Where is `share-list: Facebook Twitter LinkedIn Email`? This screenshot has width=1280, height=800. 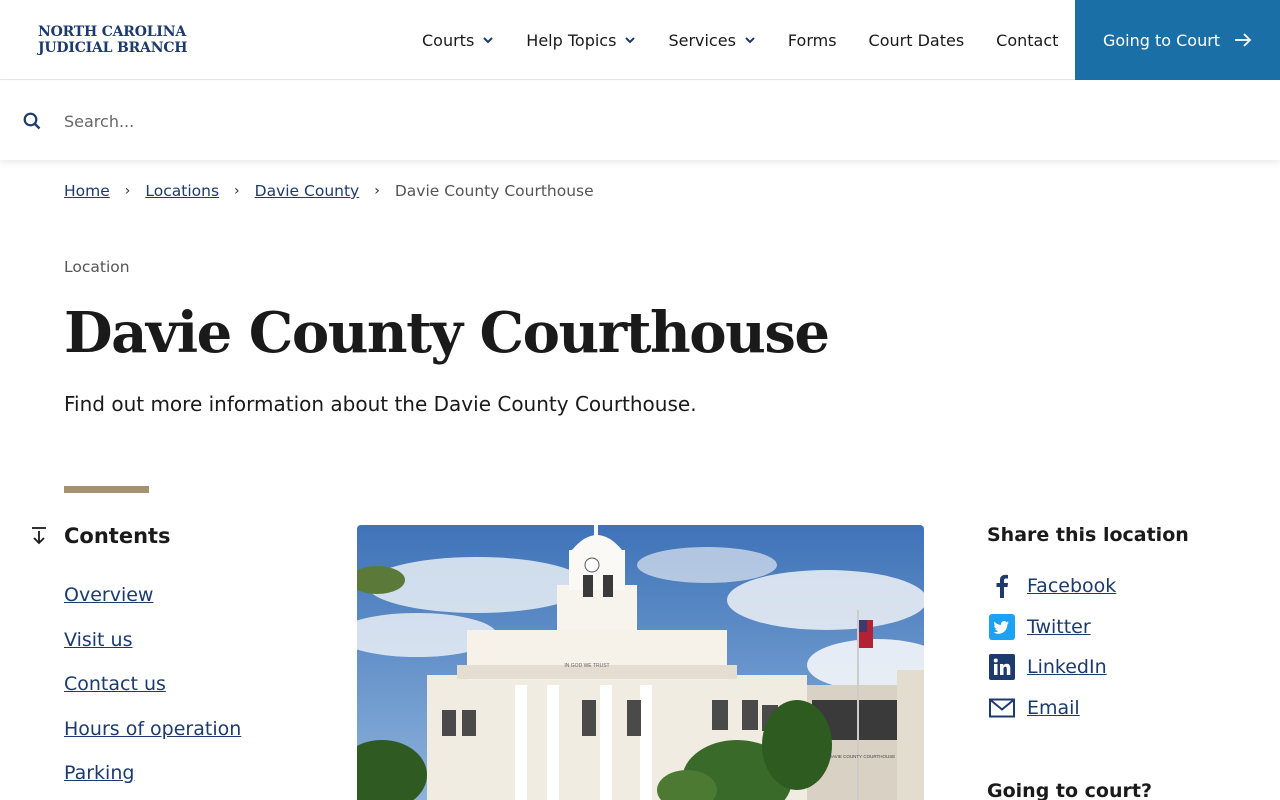
share-list: Facebook Twitter LinkedIn Email is located at coordinates (1051, 647).